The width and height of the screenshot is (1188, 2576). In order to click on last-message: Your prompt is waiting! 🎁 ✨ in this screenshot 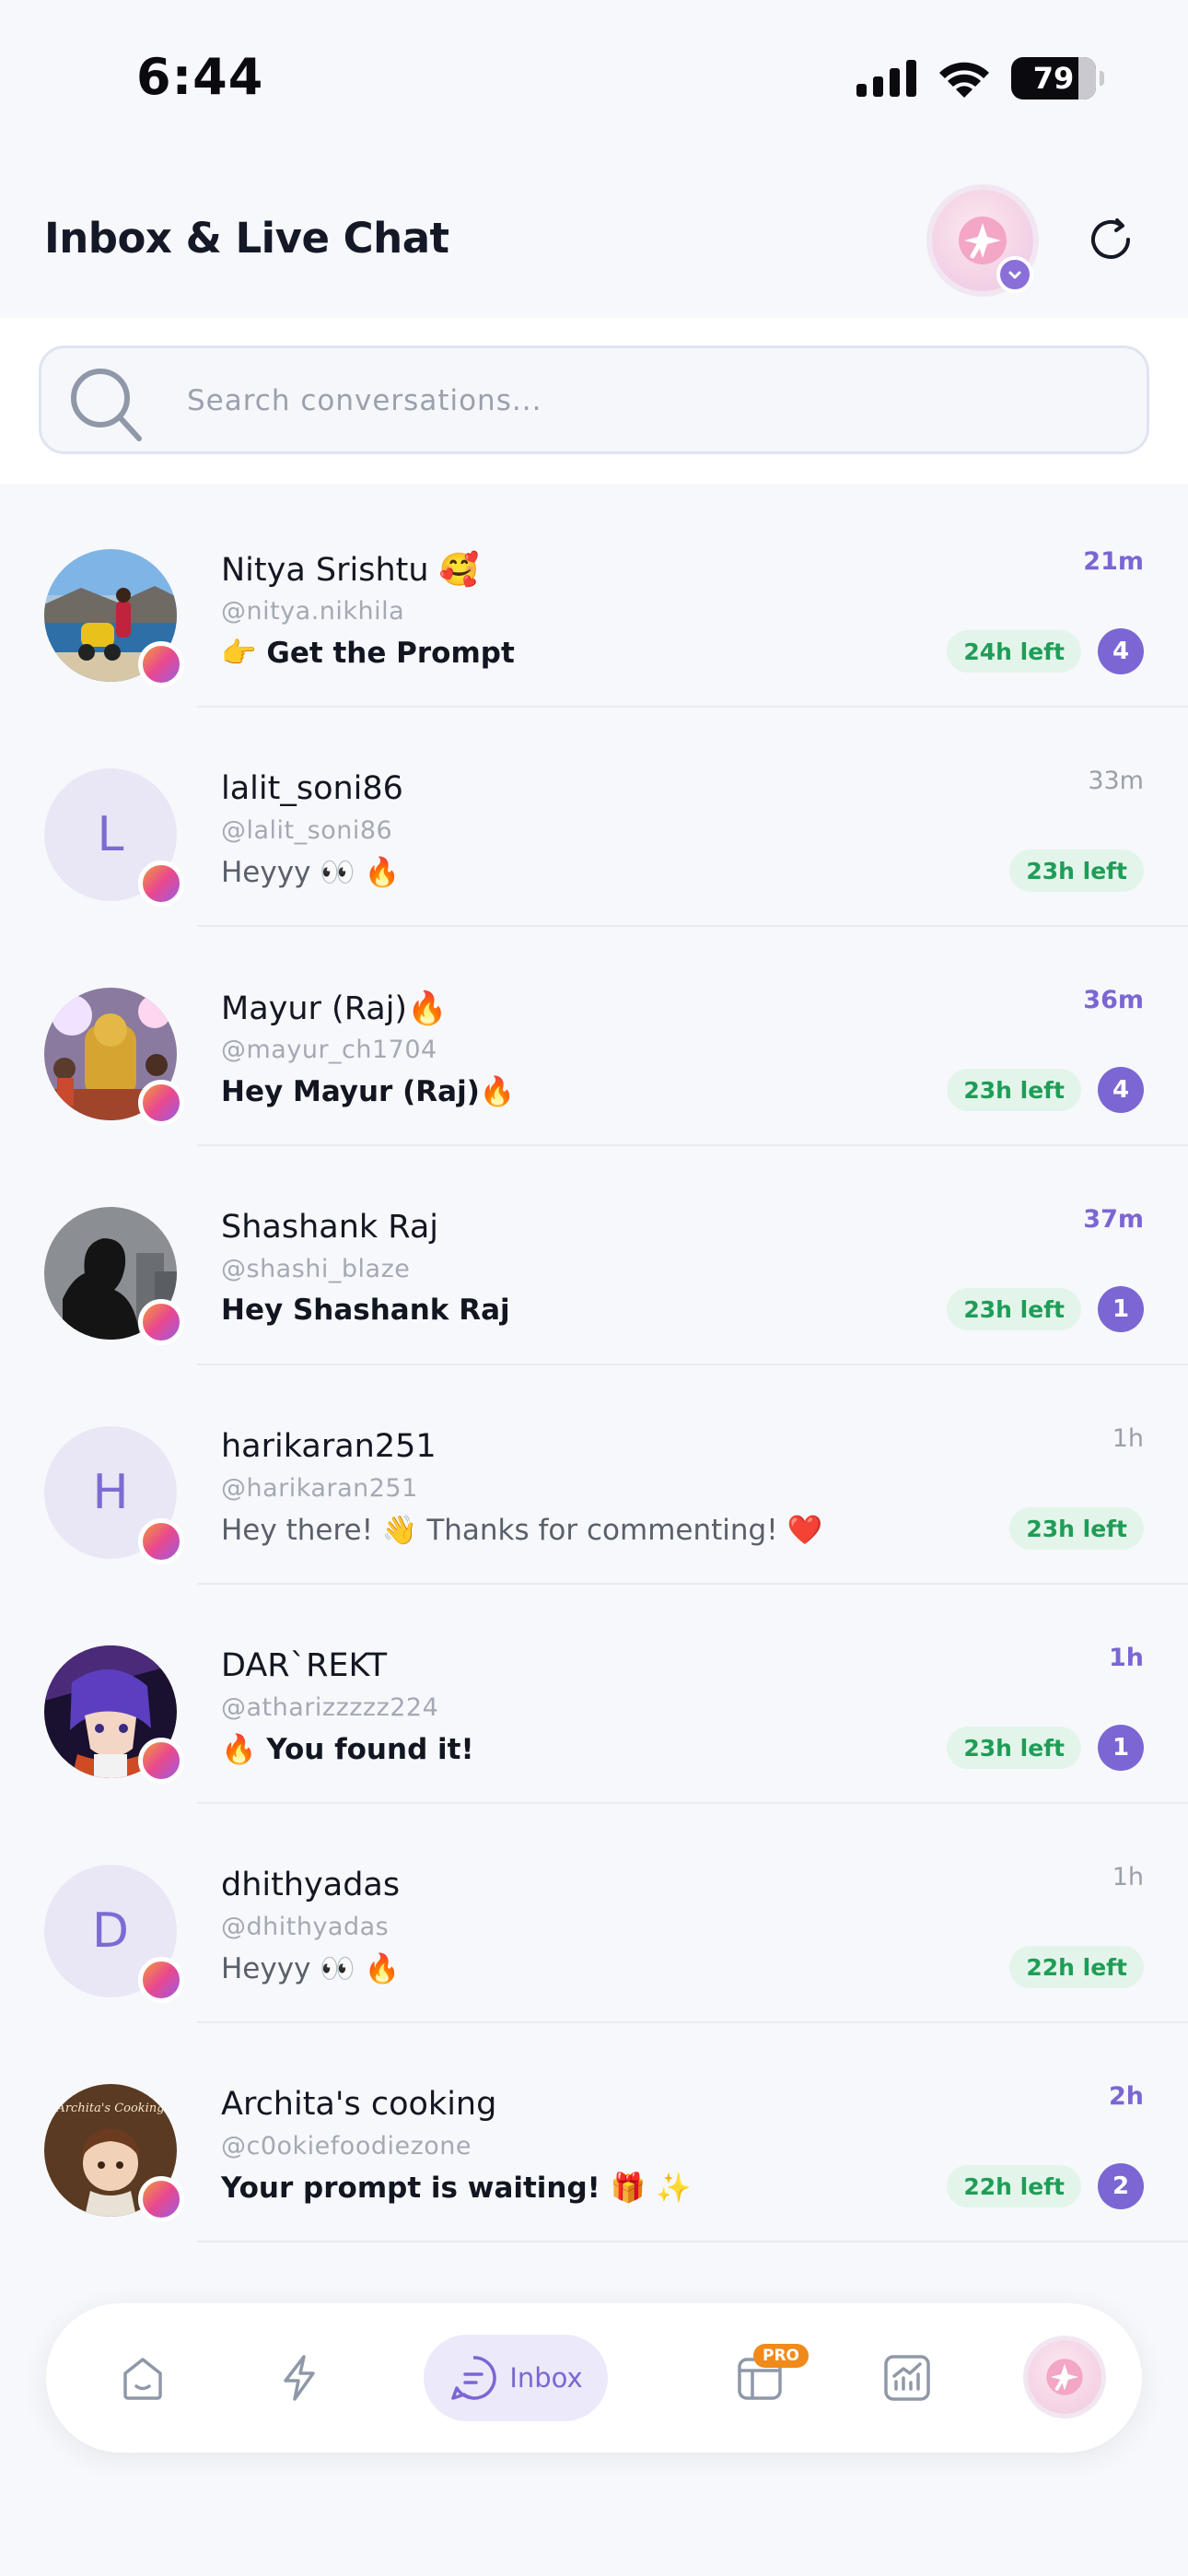, I will do `click(456, 2188)`.